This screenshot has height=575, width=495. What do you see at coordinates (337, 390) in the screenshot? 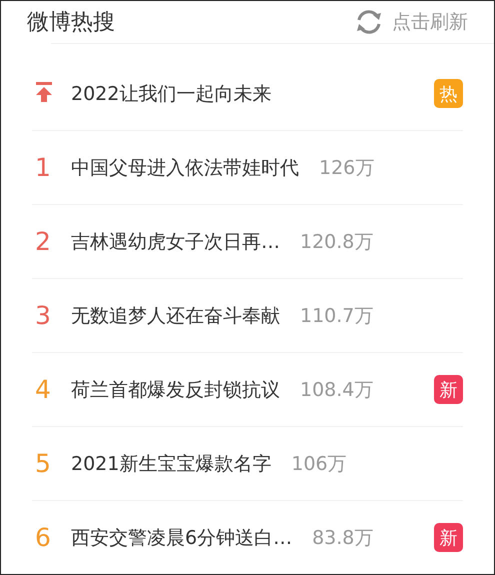
I see `search-count: 108.4万` at bounding box center [337, 390].